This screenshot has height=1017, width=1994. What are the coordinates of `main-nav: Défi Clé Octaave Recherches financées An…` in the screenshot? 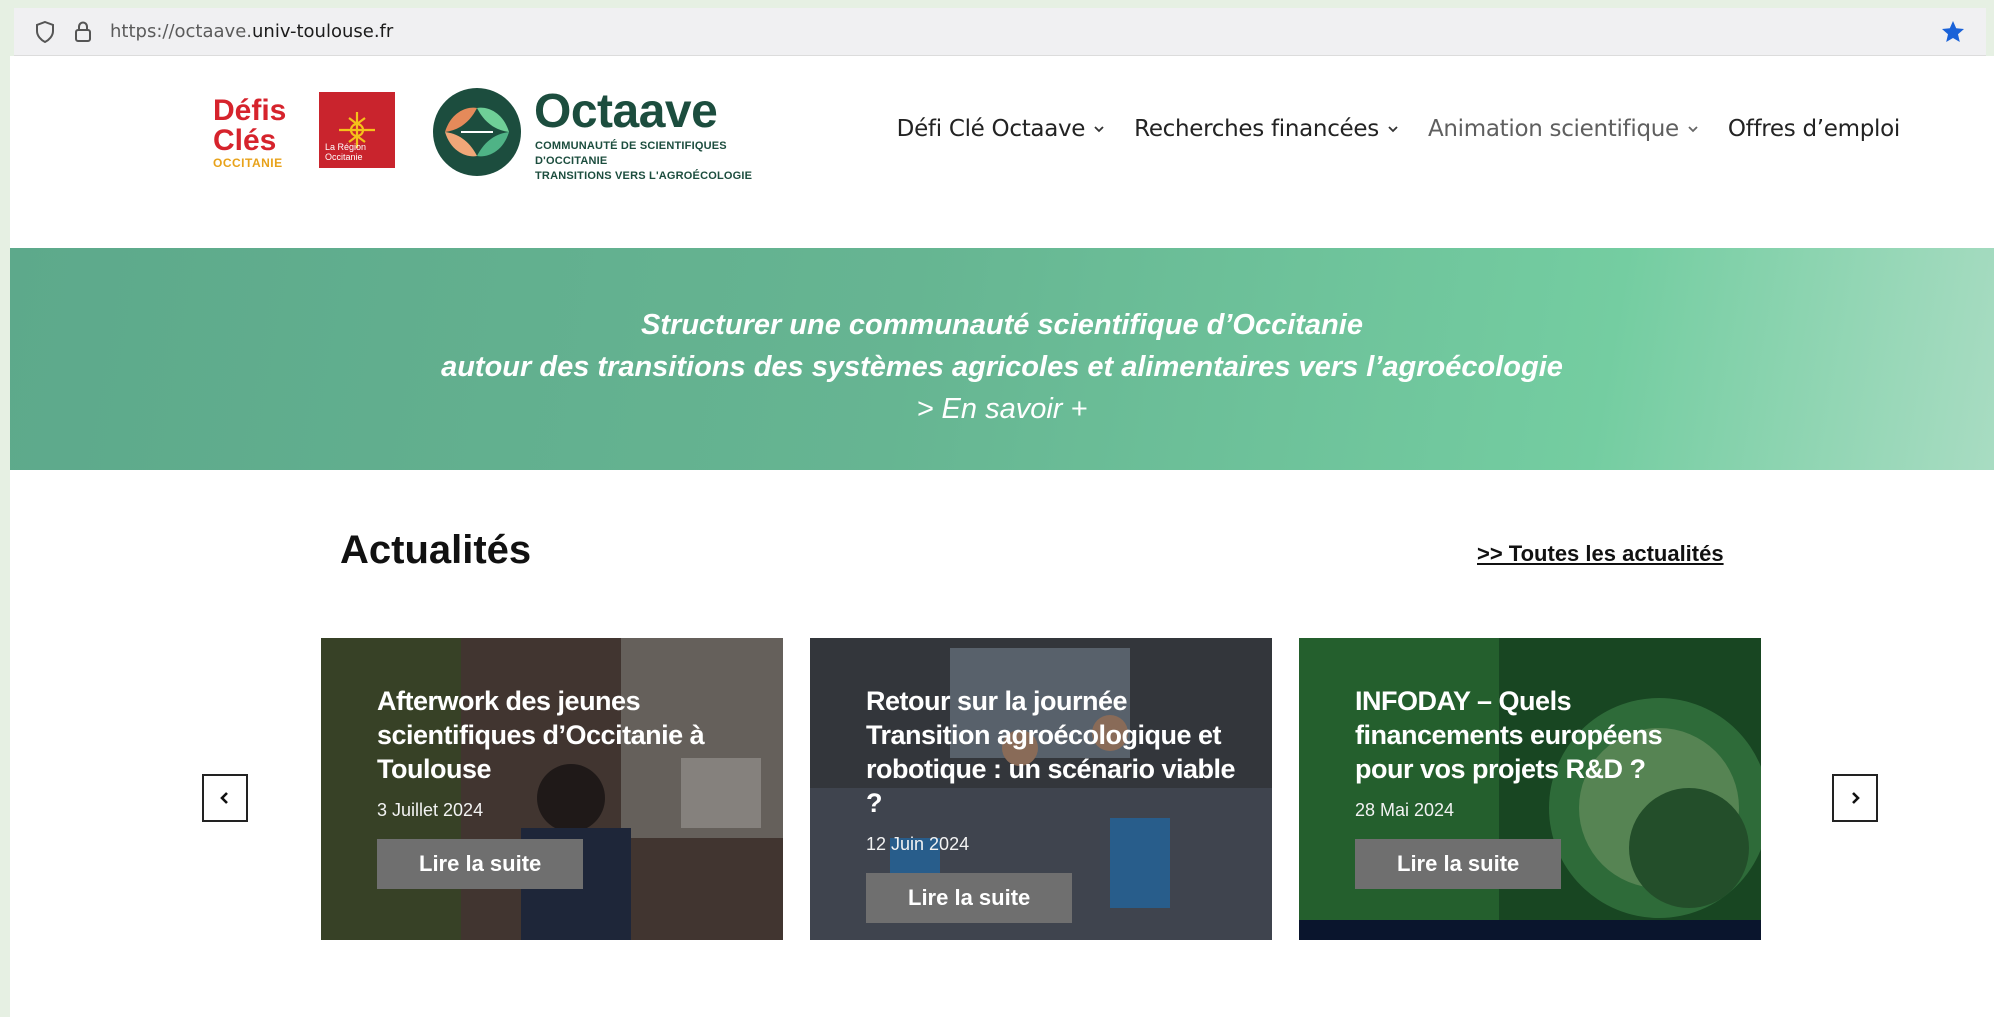 It's located at (1384, 129).